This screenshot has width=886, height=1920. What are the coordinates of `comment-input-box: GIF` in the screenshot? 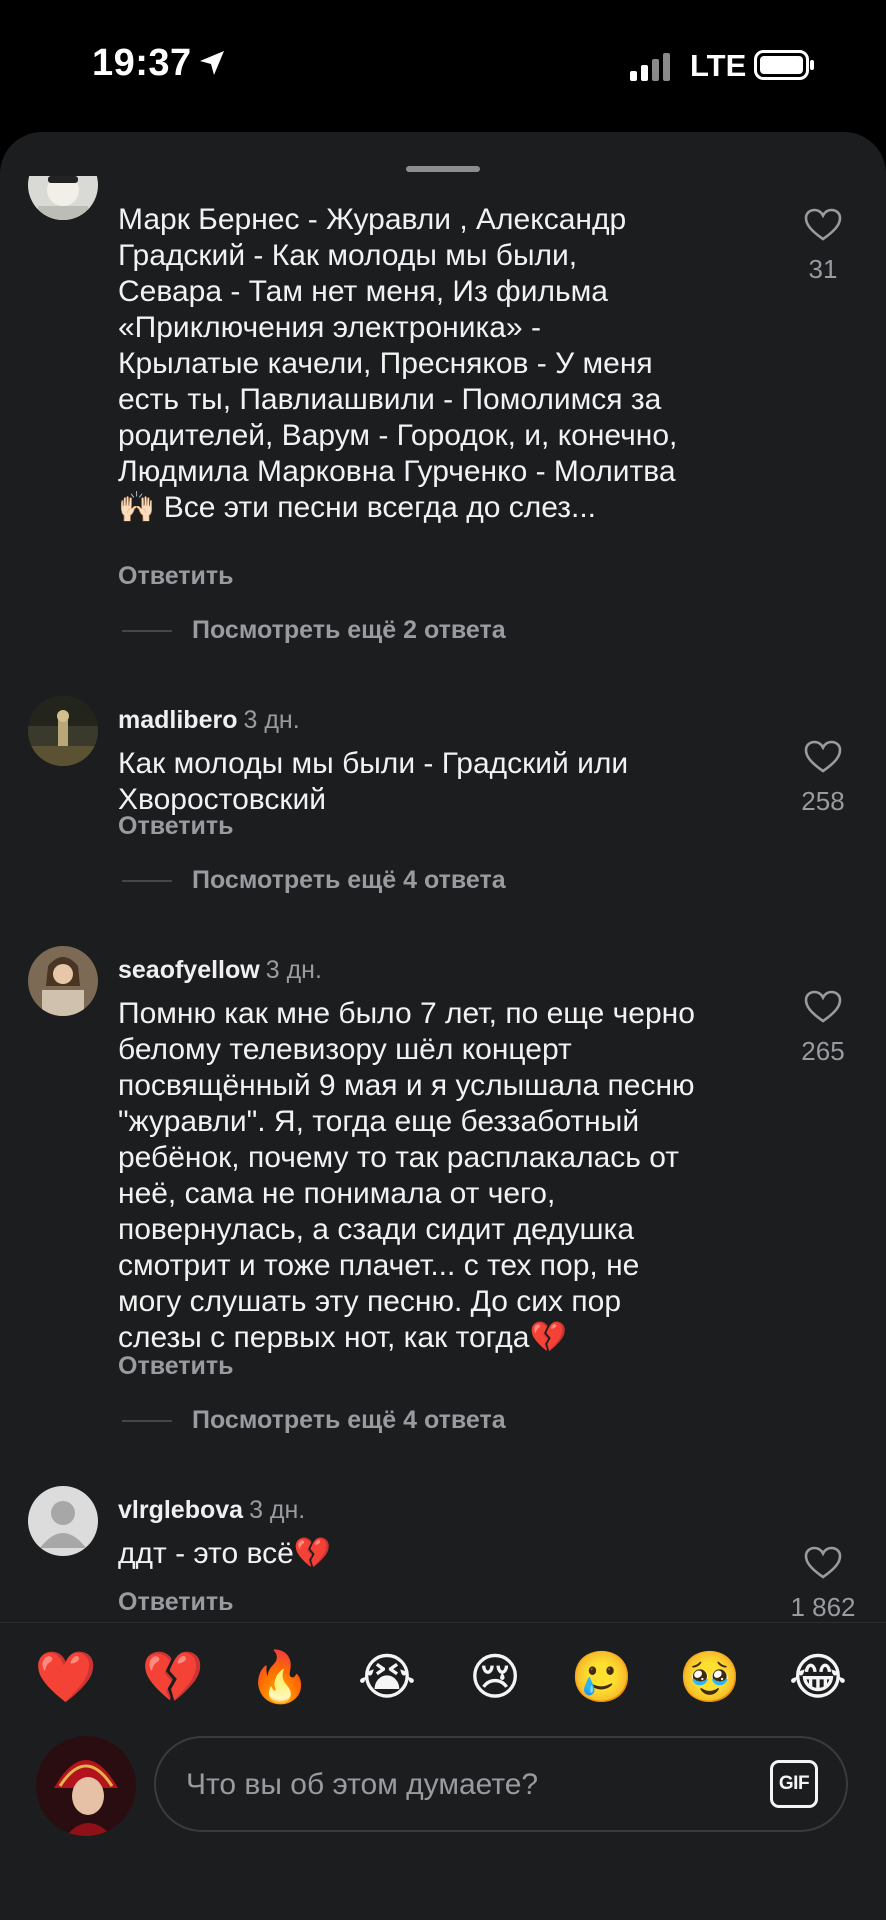 It's located at (501, 1784).